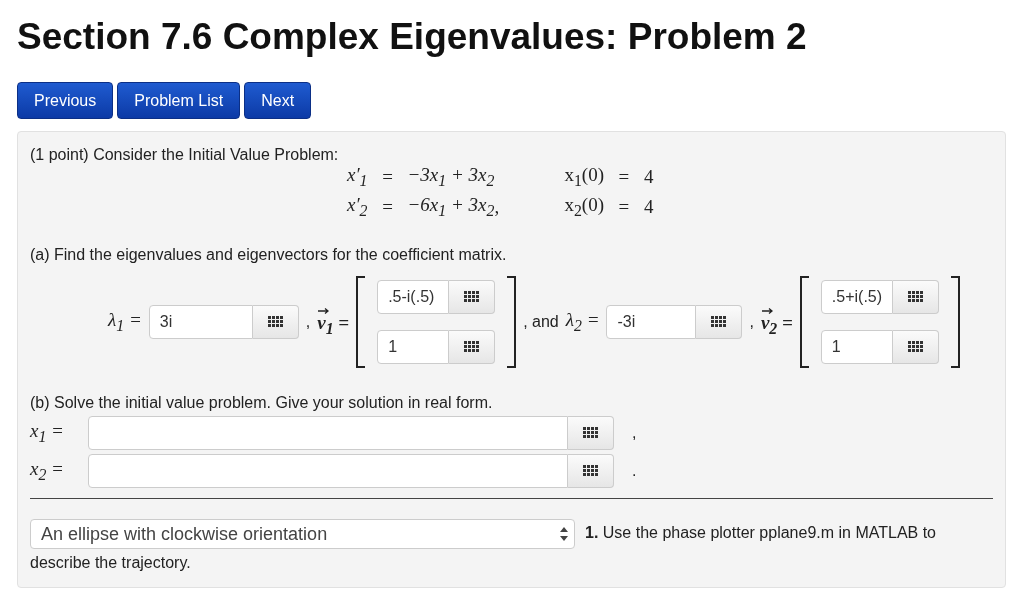 The width and height of the screenshot is (1024, 600). I want to click on instruction-text: 1. Use the phase plotter pplane9.m in MATLAB to, so click(760, 532).